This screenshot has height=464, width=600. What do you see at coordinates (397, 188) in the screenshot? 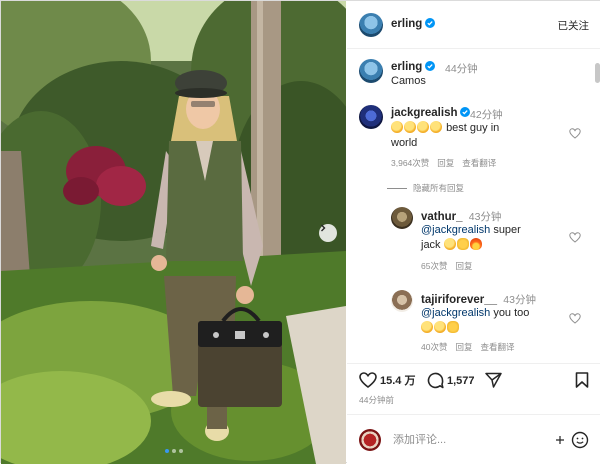
I see `divider` at bounding box center [397, 188].